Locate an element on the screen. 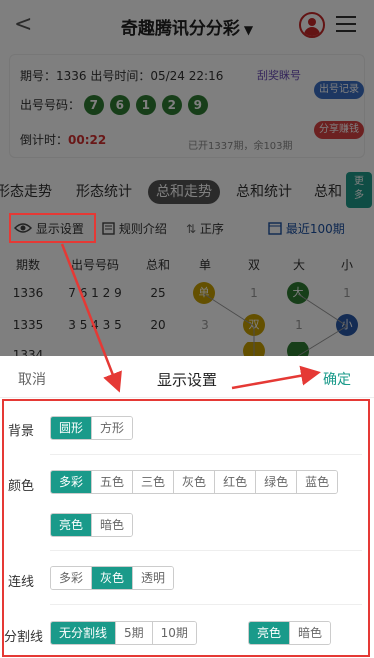 This screenshot has width=374, height=658. color-option-five: 五色 is located at coordinates (112, 482).